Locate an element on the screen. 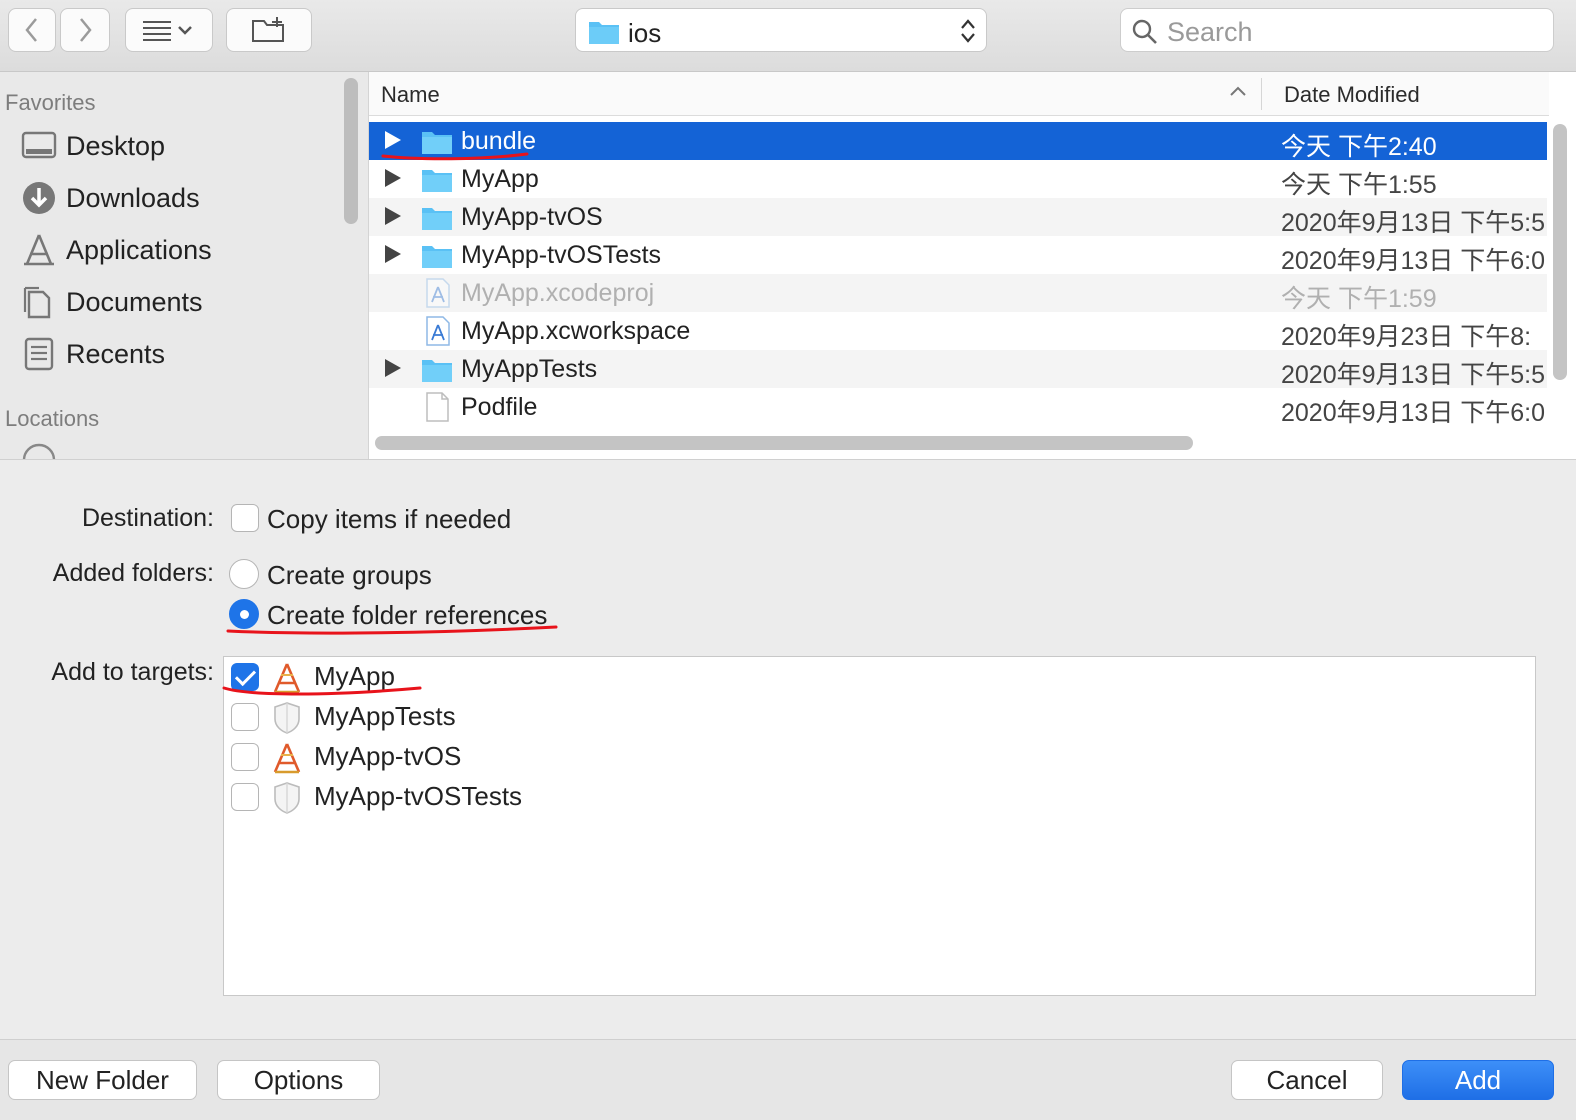 This screenshot has width=1576, height=1120. document-icon is located at coordinates (437, 407).